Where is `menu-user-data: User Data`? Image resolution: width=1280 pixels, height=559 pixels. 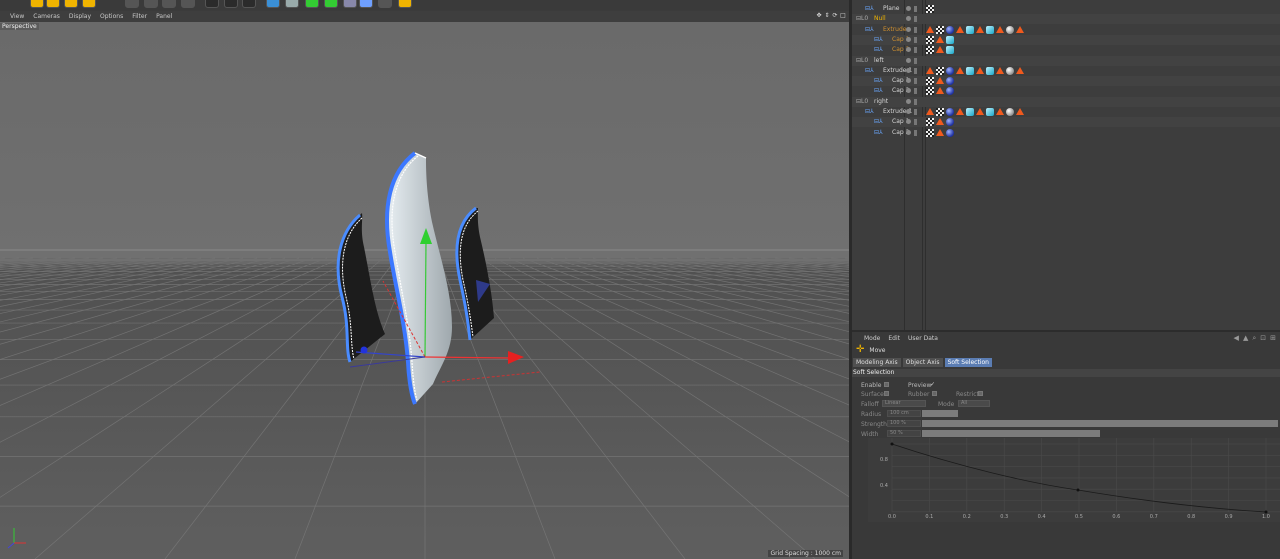 menu-user-data: User Data is located at coordinates (923, 339).